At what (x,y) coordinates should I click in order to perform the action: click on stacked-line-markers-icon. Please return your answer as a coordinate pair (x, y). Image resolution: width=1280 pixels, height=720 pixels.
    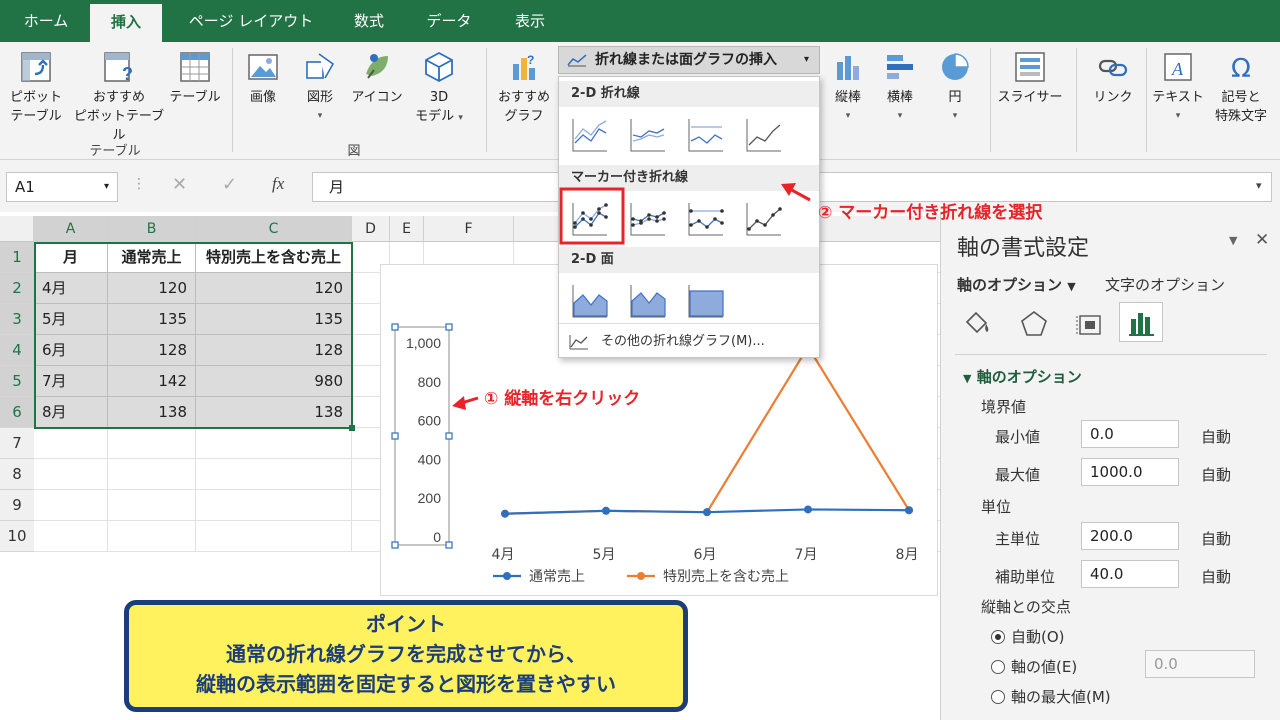
    Looking at the image, I should click on (648, 220).